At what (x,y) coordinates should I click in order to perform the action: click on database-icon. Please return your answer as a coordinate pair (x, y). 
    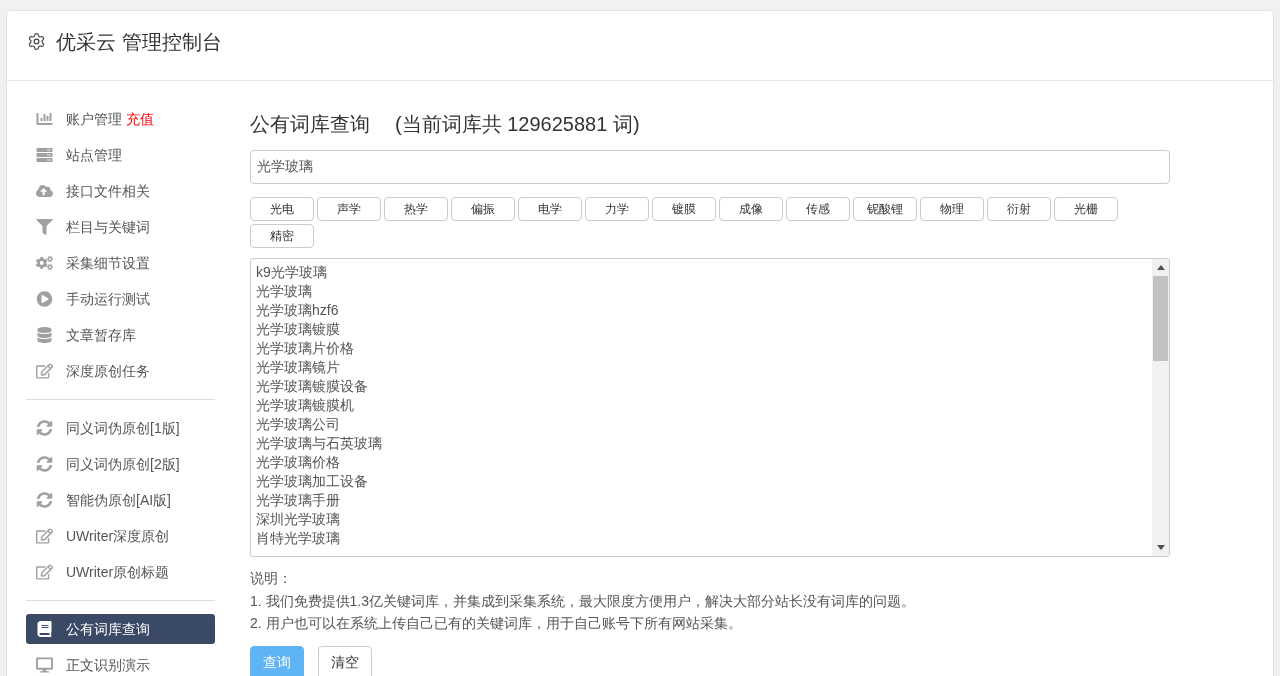
    Looking at the image, I should click on (44, 335).